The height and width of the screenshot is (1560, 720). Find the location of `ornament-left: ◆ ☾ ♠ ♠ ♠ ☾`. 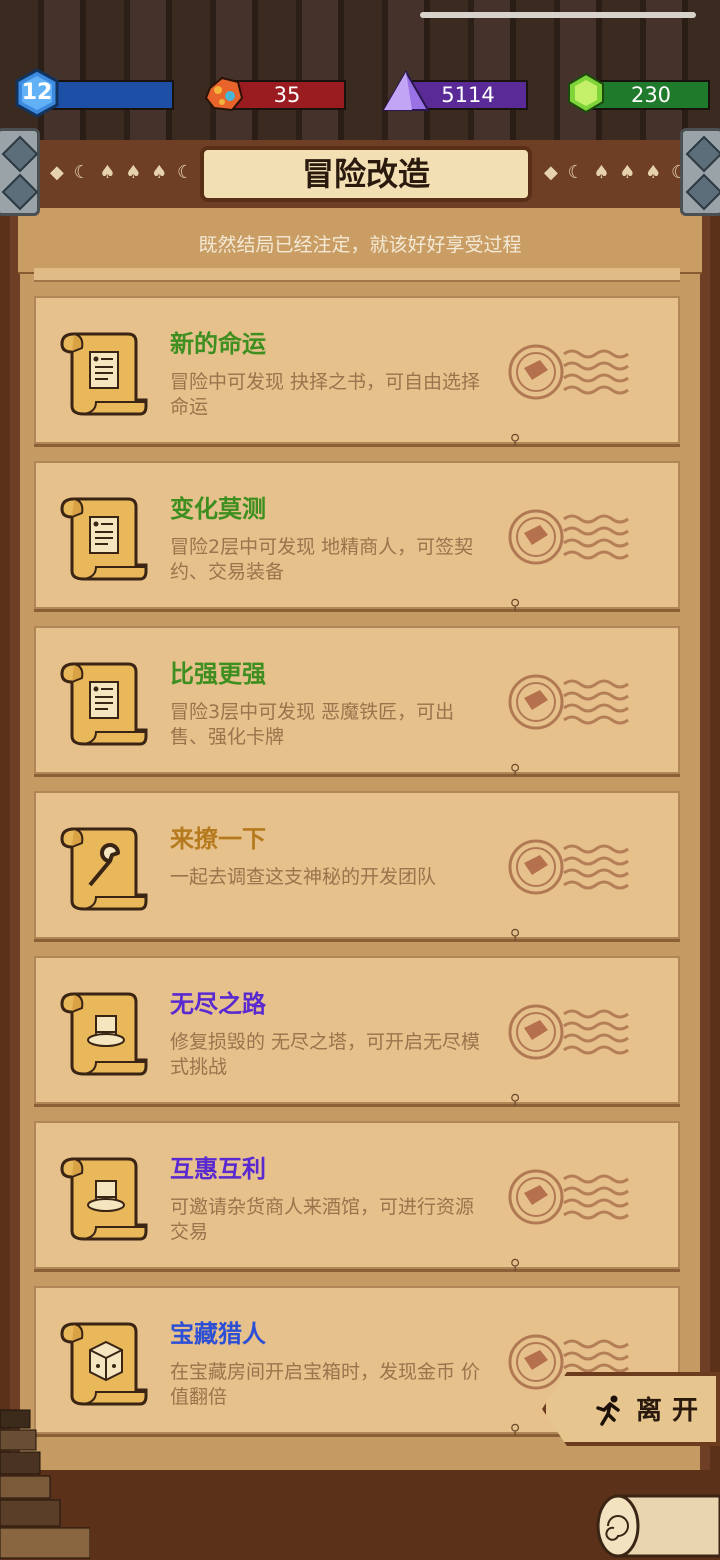

ornament-left: ◆ ☾ ♠ ♠ ♠ ☾ is located at coordinates (123, 172).